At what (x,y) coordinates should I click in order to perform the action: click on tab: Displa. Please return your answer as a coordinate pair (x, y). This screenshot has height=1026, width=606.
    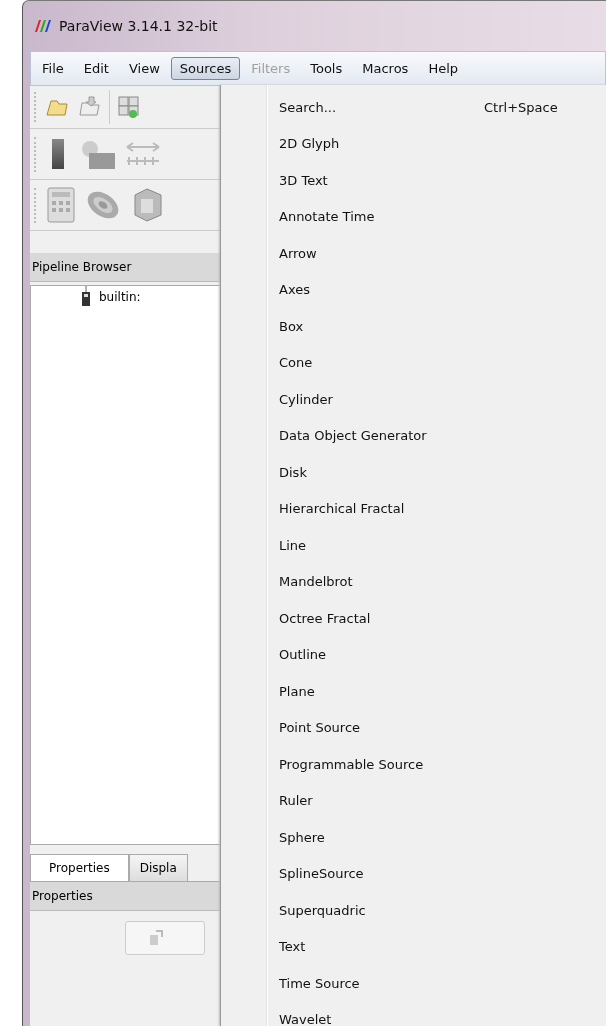
    Looking at the image, I should click on (158, 867).